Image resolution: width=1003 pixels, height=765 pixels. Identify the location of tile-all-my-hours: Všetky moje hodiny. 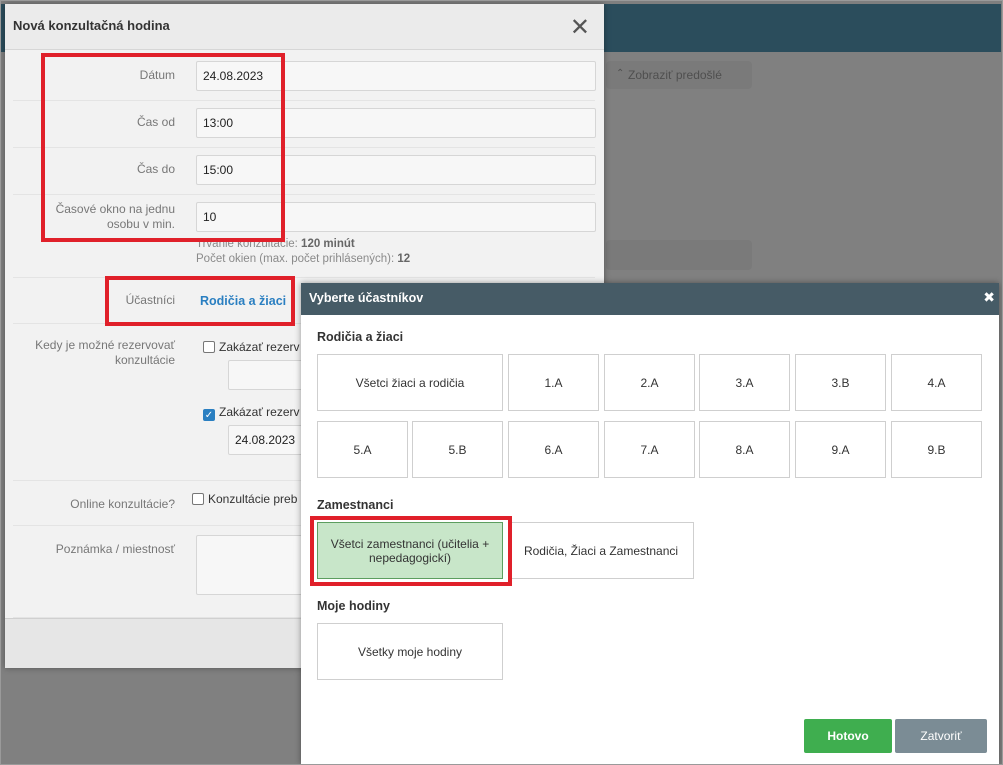
(410, 651).